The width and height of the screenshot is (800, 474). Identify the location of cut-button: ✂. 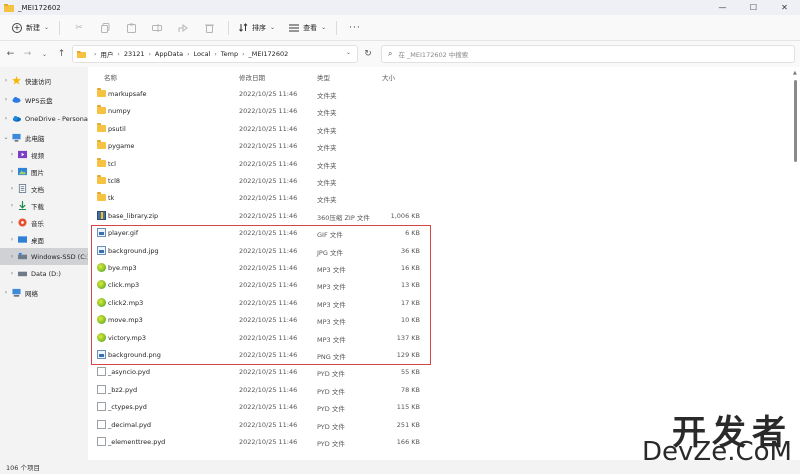
(79, 28).